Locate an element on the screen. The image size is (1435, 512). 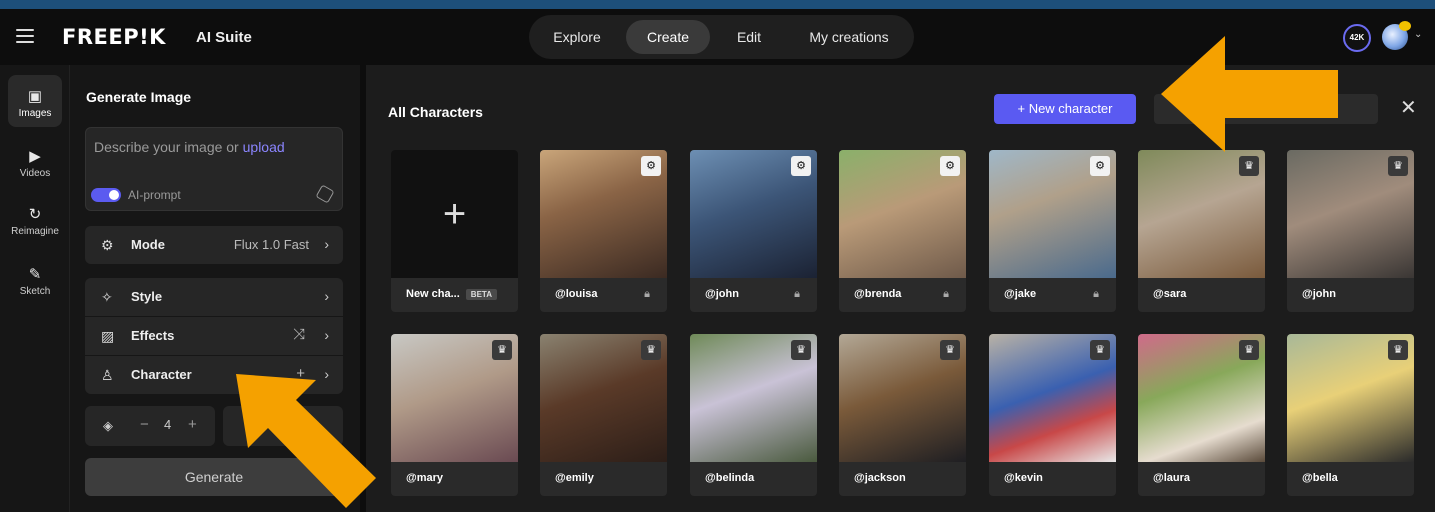
prompt-placeholder: Describe your image or upload is located at coordinates (189, 147).